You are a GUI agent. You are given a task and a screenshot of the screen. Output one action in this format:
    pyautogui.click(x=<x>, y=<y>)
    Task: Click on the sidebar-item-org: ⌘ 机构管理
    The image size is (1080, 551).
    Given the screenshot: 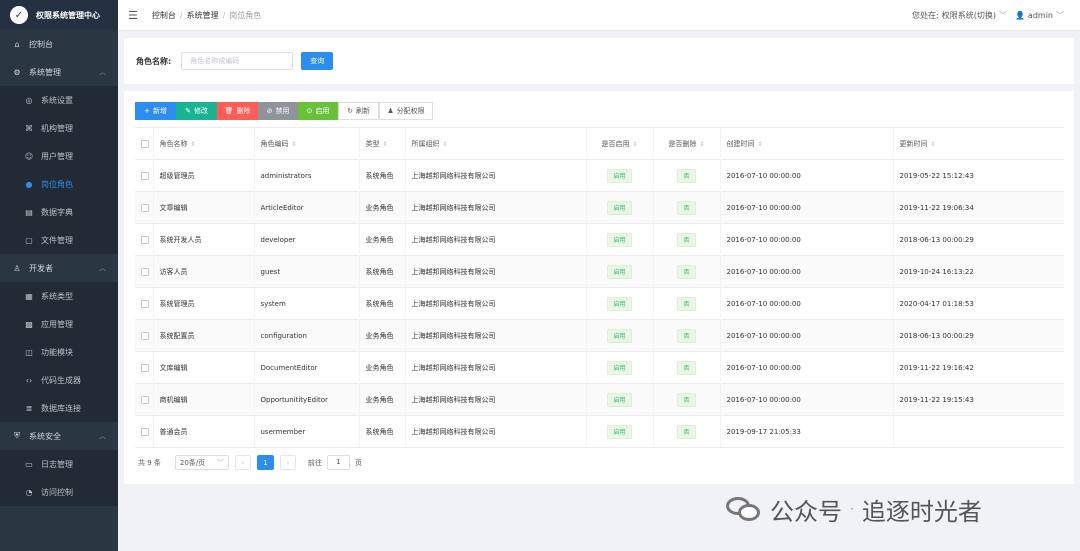 What is the action you would take?
    pyautogui.click(x=59, y=128)
    